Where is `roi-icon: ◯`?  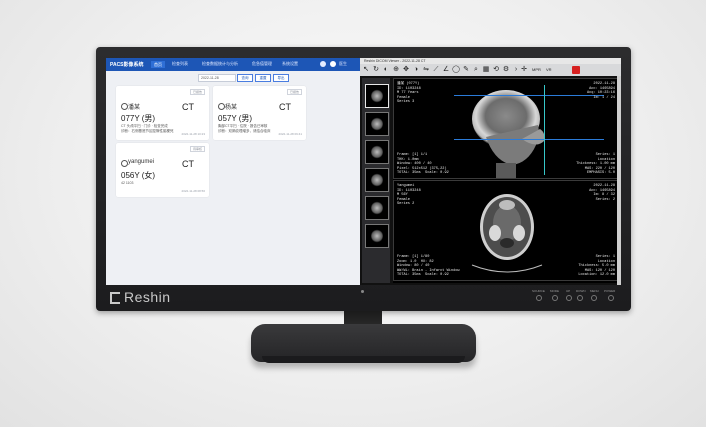 roi-icon: ◯ is located at coordinates (456, 70).